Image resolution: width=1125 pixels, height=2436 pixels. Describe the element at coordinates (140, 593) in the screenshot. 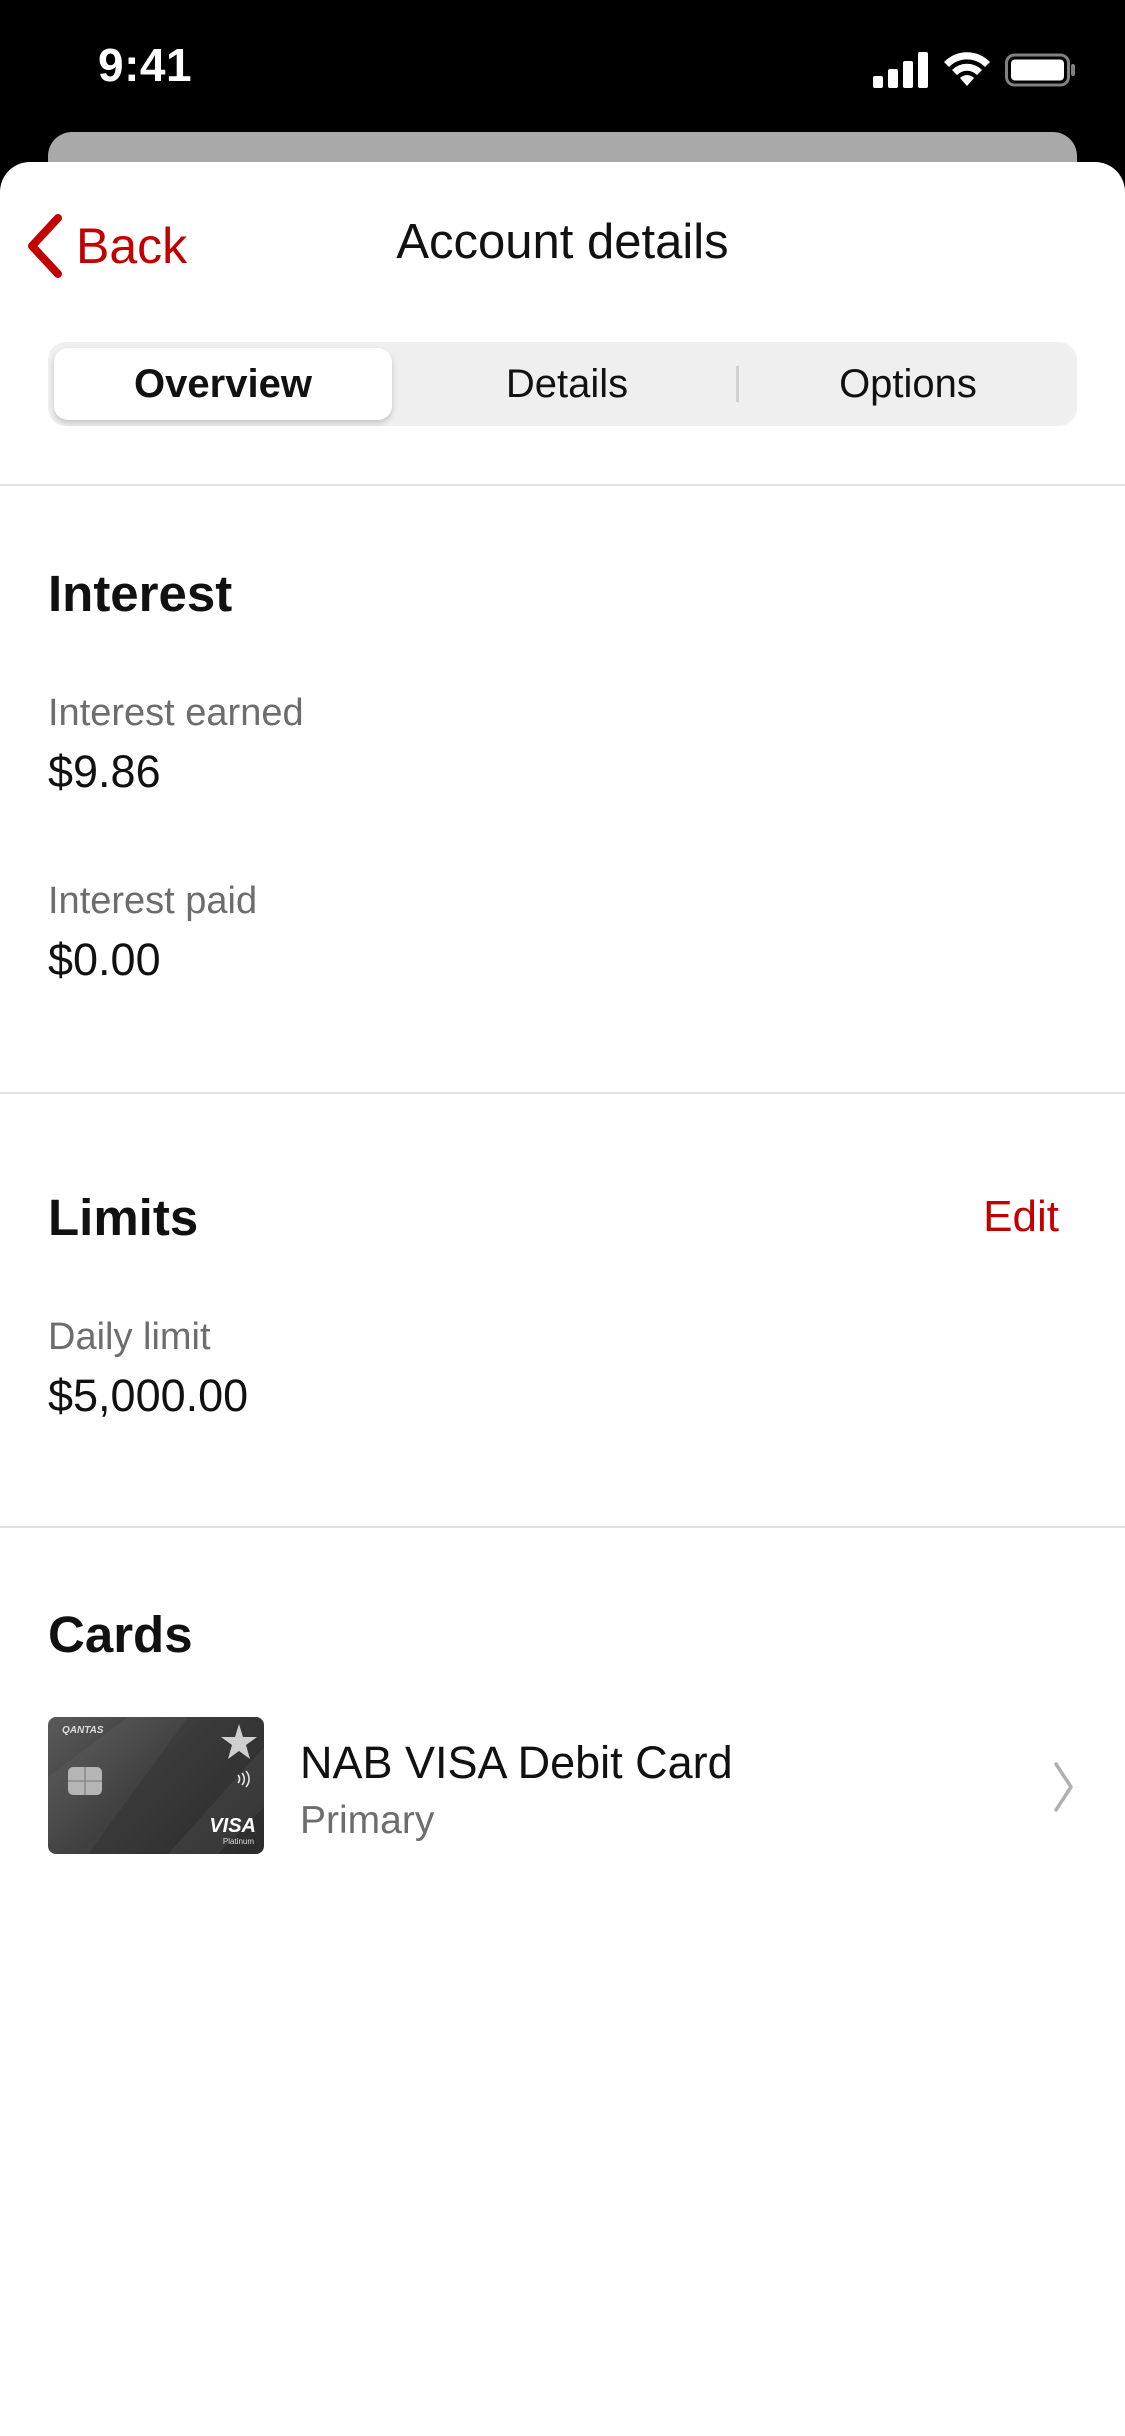

I see `interest-section-title: Interest` at that location.